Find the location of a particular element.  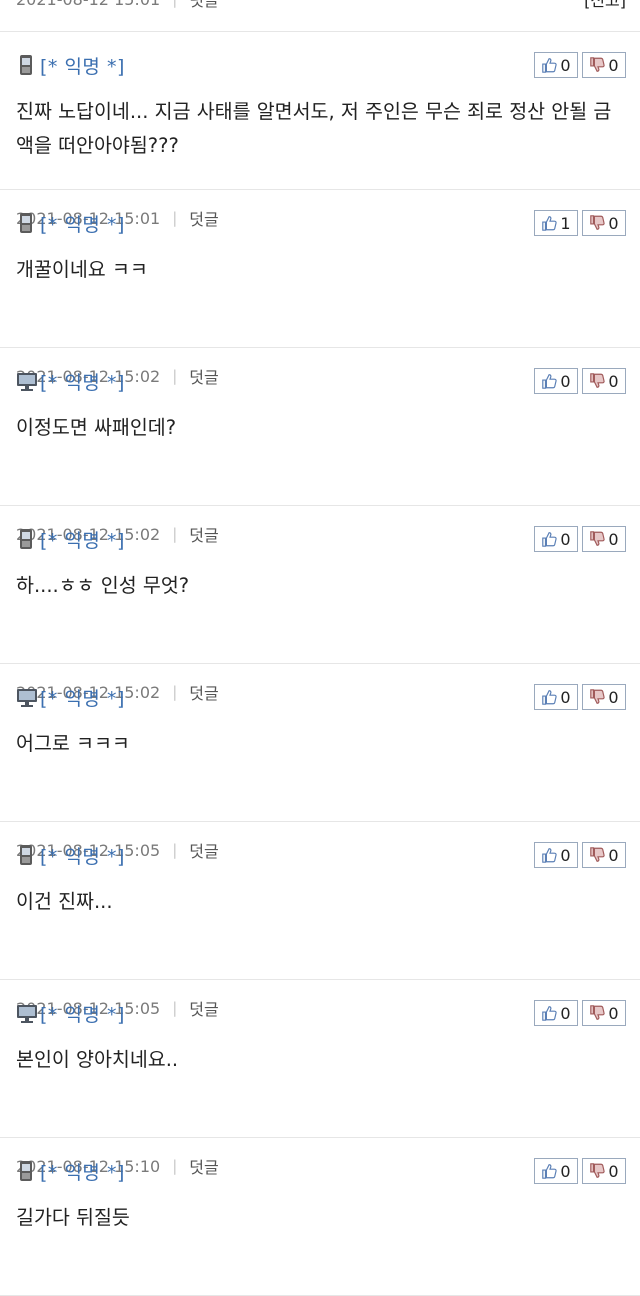

comment-item: [* 익명 *] 0 0 길가다 뒤질듯 is located at coordinates (320, 1217).